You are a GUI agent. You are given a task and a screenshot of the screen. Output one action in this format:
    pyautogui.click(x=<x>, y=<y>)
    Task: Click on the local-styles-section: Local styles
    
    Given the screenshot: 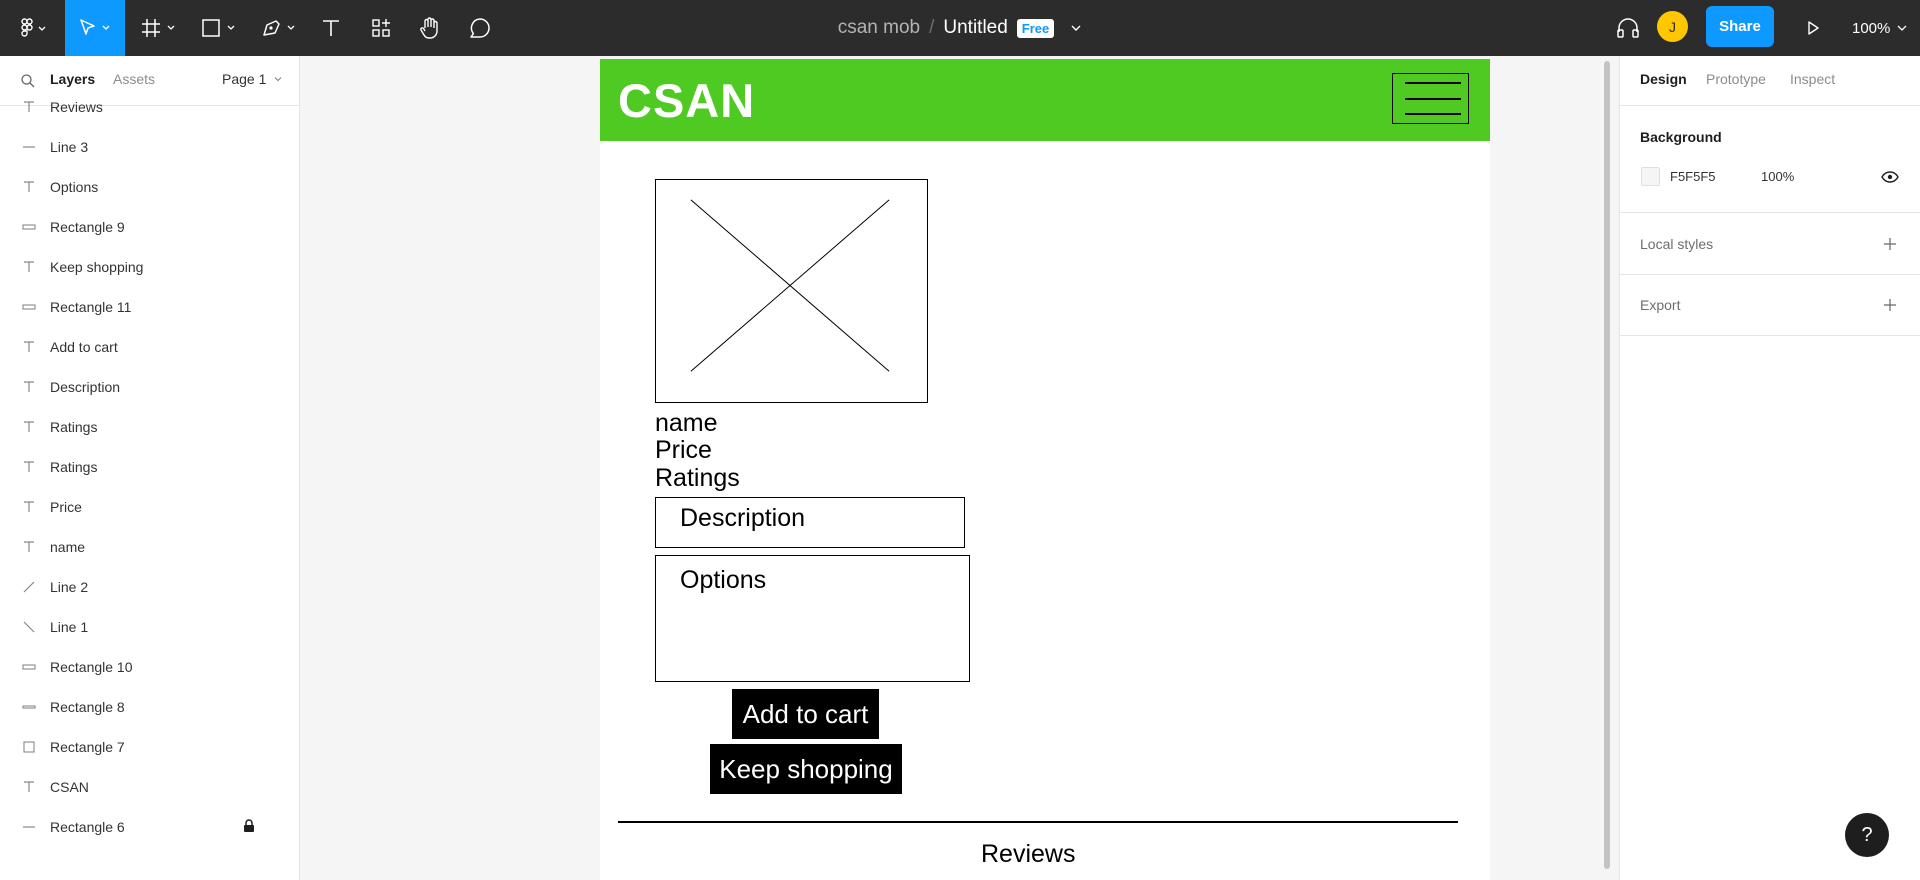 What is the action you would take?
    pyautogui.click(x=1770, y=244)
    